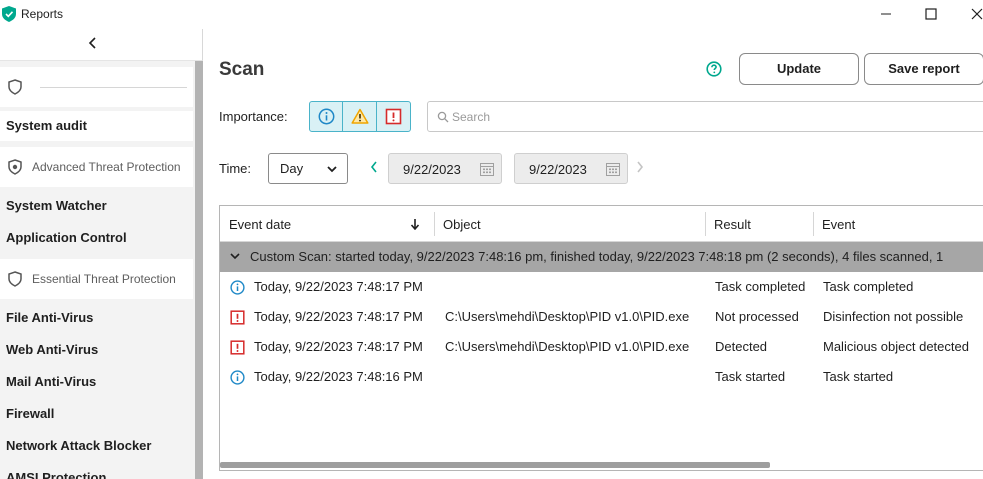  What do you see at coordinates (760, 286) in the screenshot?
I see `cell-result: Task completed` at bounding box center [760, 286].